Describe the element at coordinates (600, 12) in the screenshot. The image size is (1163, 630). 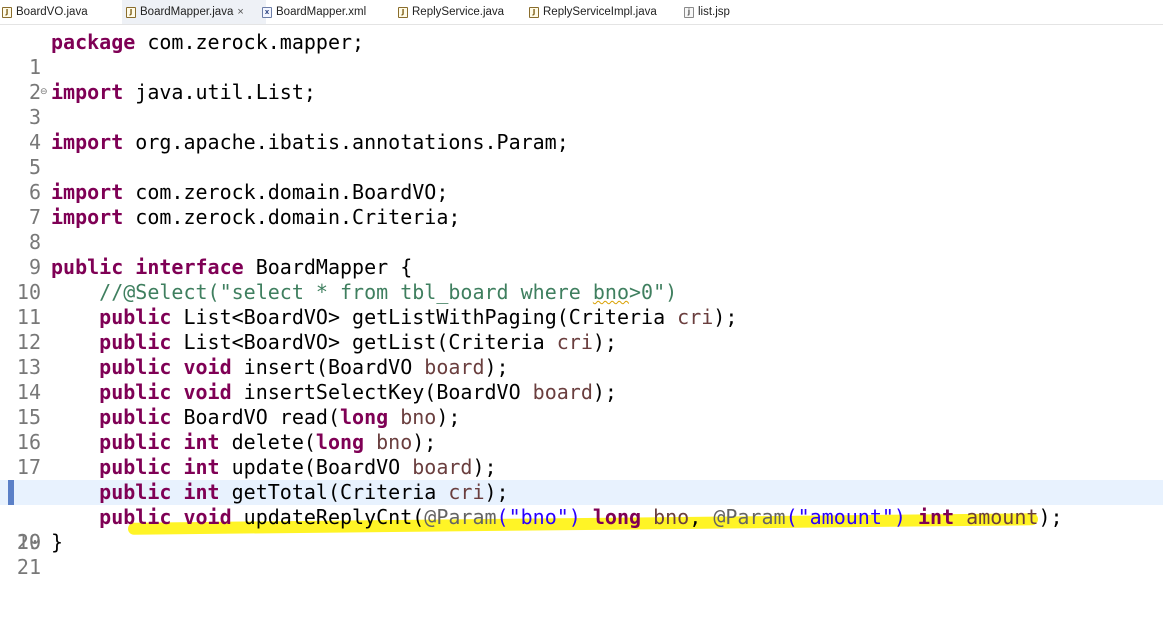
I see `tab-label: ReplyServiceImpl.java` at that location.